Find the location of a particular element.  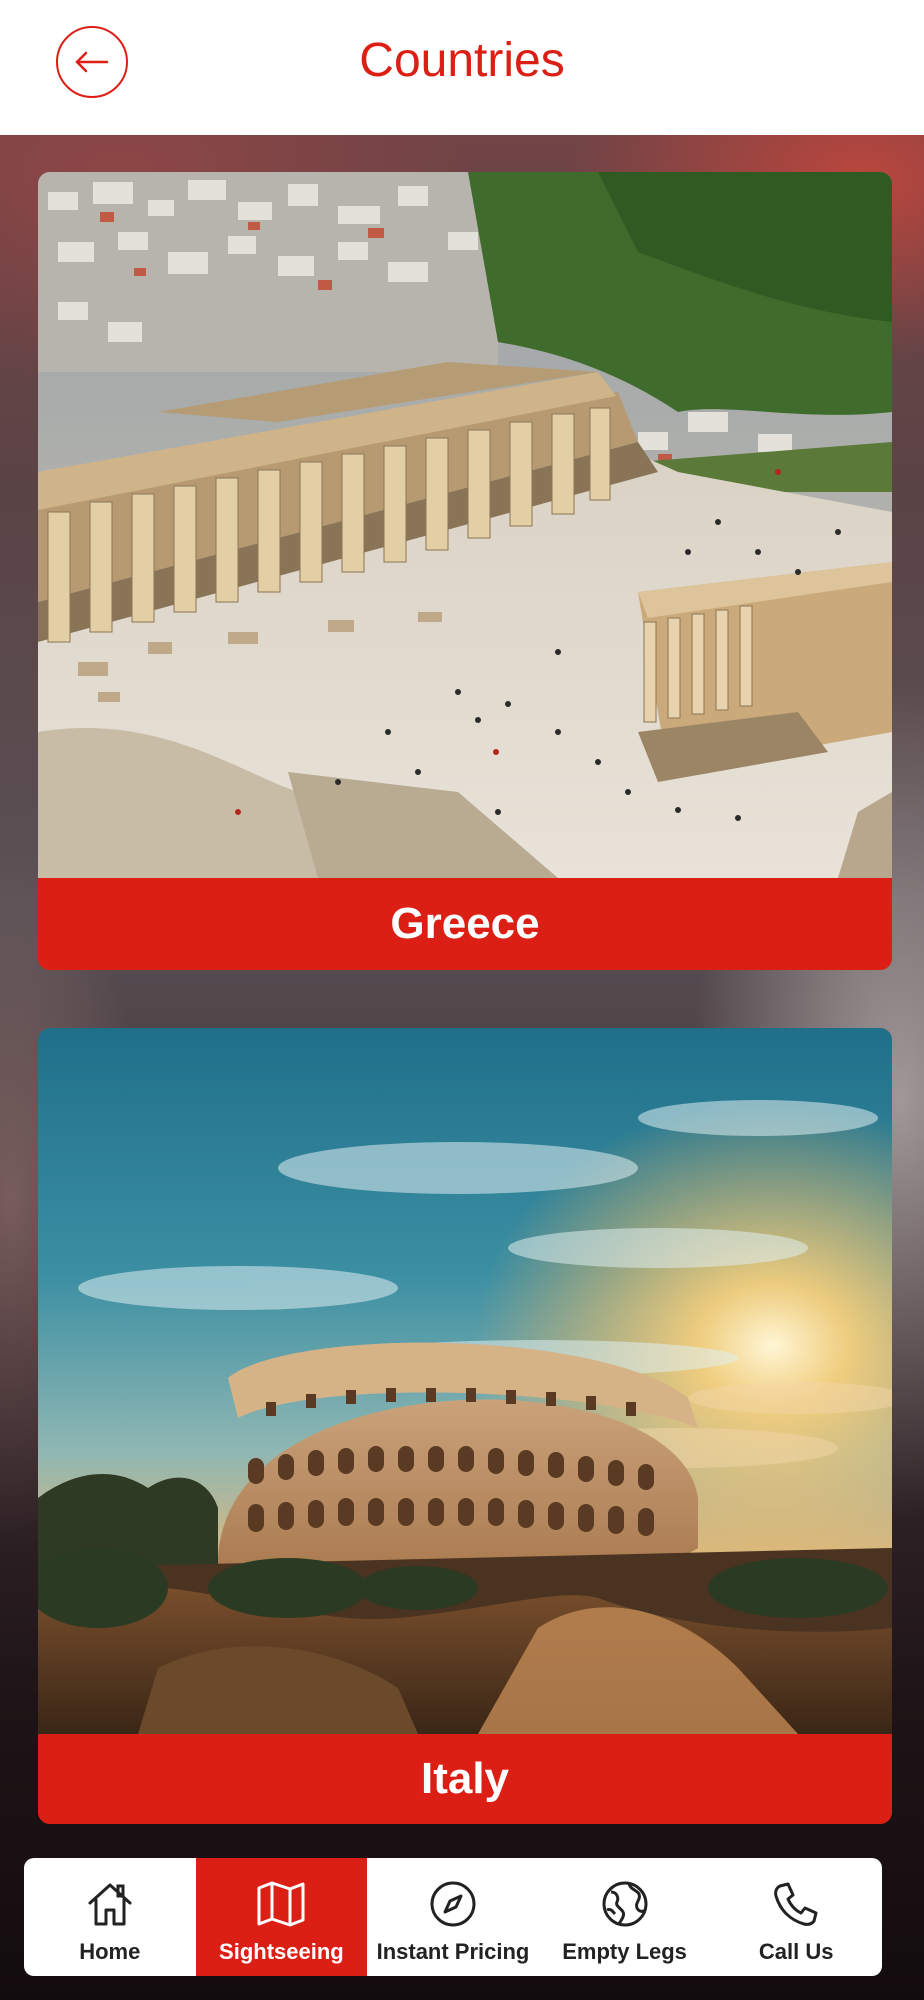

phone-icon is located at coordinates (796, 1904).